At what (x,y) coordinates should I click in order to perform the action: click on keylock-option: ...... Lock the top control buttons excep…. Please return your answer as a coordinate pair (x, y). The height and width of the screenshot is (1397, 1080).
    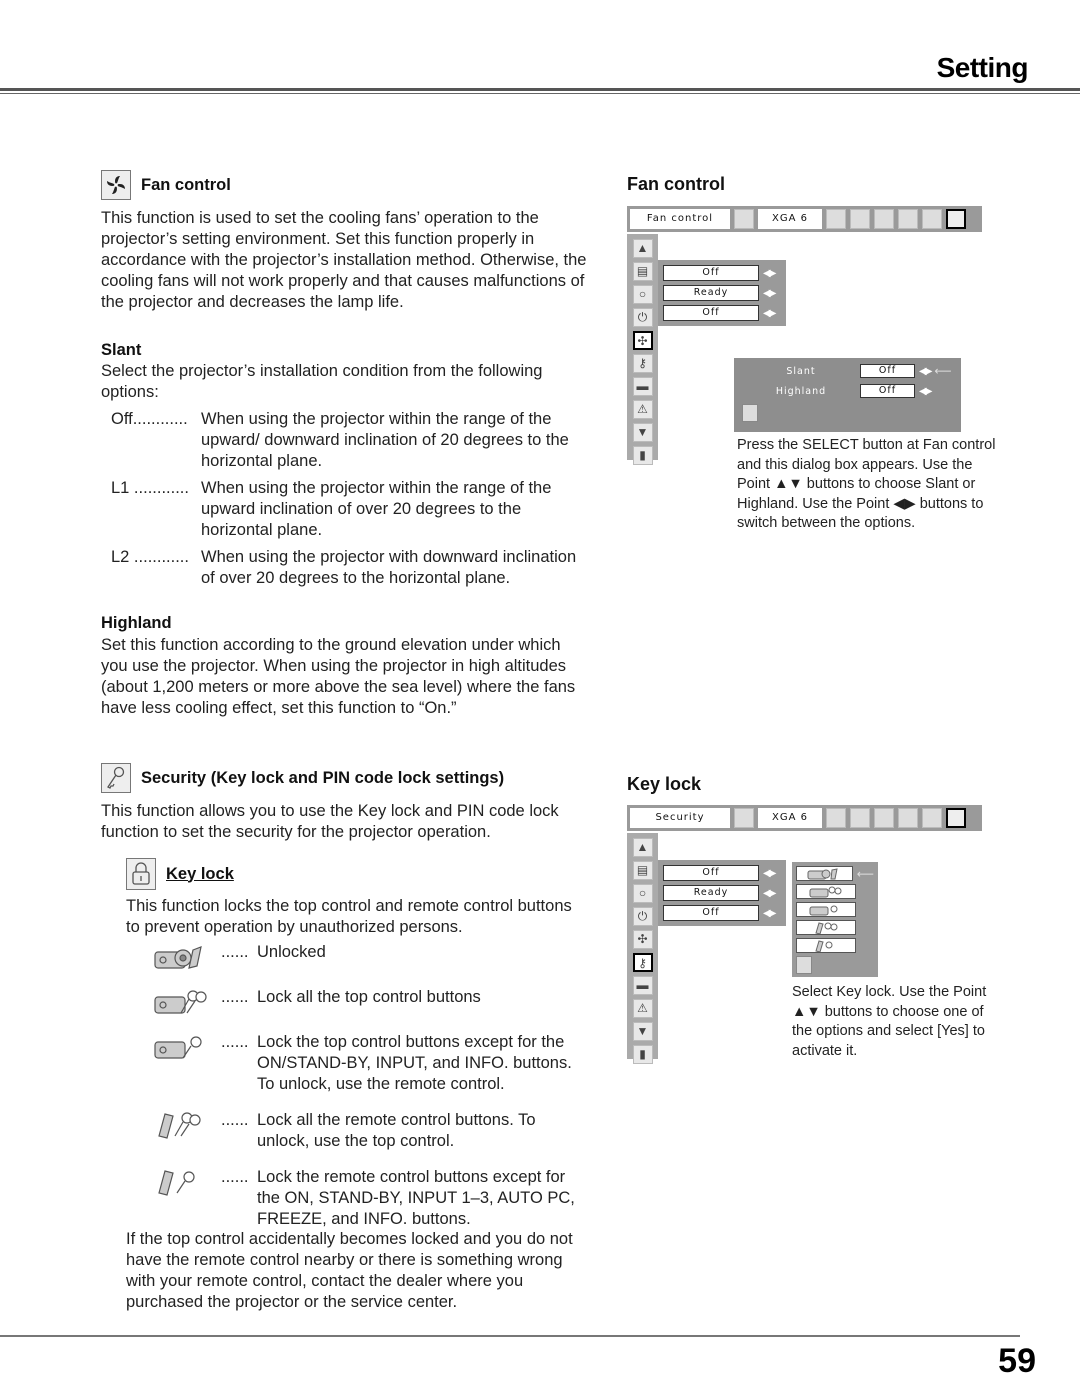
    Looking at the image, I should click on (366, 1063).